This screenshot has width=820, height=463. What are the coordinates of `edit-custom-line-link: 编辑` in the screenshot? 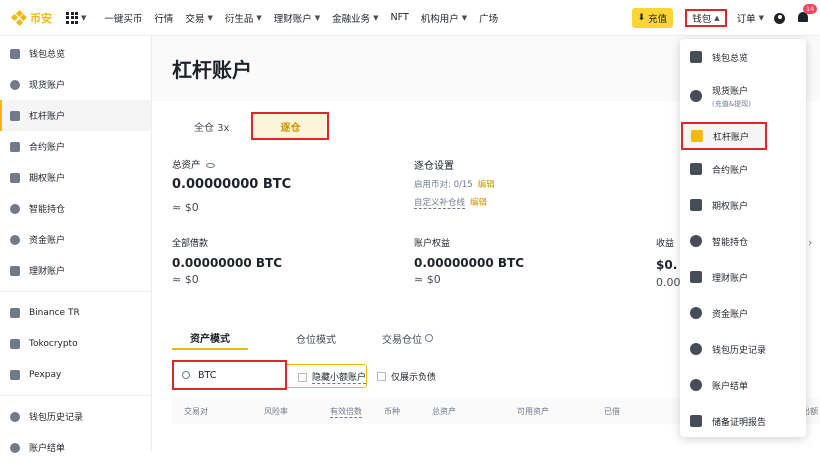 It's located at (478, 203).